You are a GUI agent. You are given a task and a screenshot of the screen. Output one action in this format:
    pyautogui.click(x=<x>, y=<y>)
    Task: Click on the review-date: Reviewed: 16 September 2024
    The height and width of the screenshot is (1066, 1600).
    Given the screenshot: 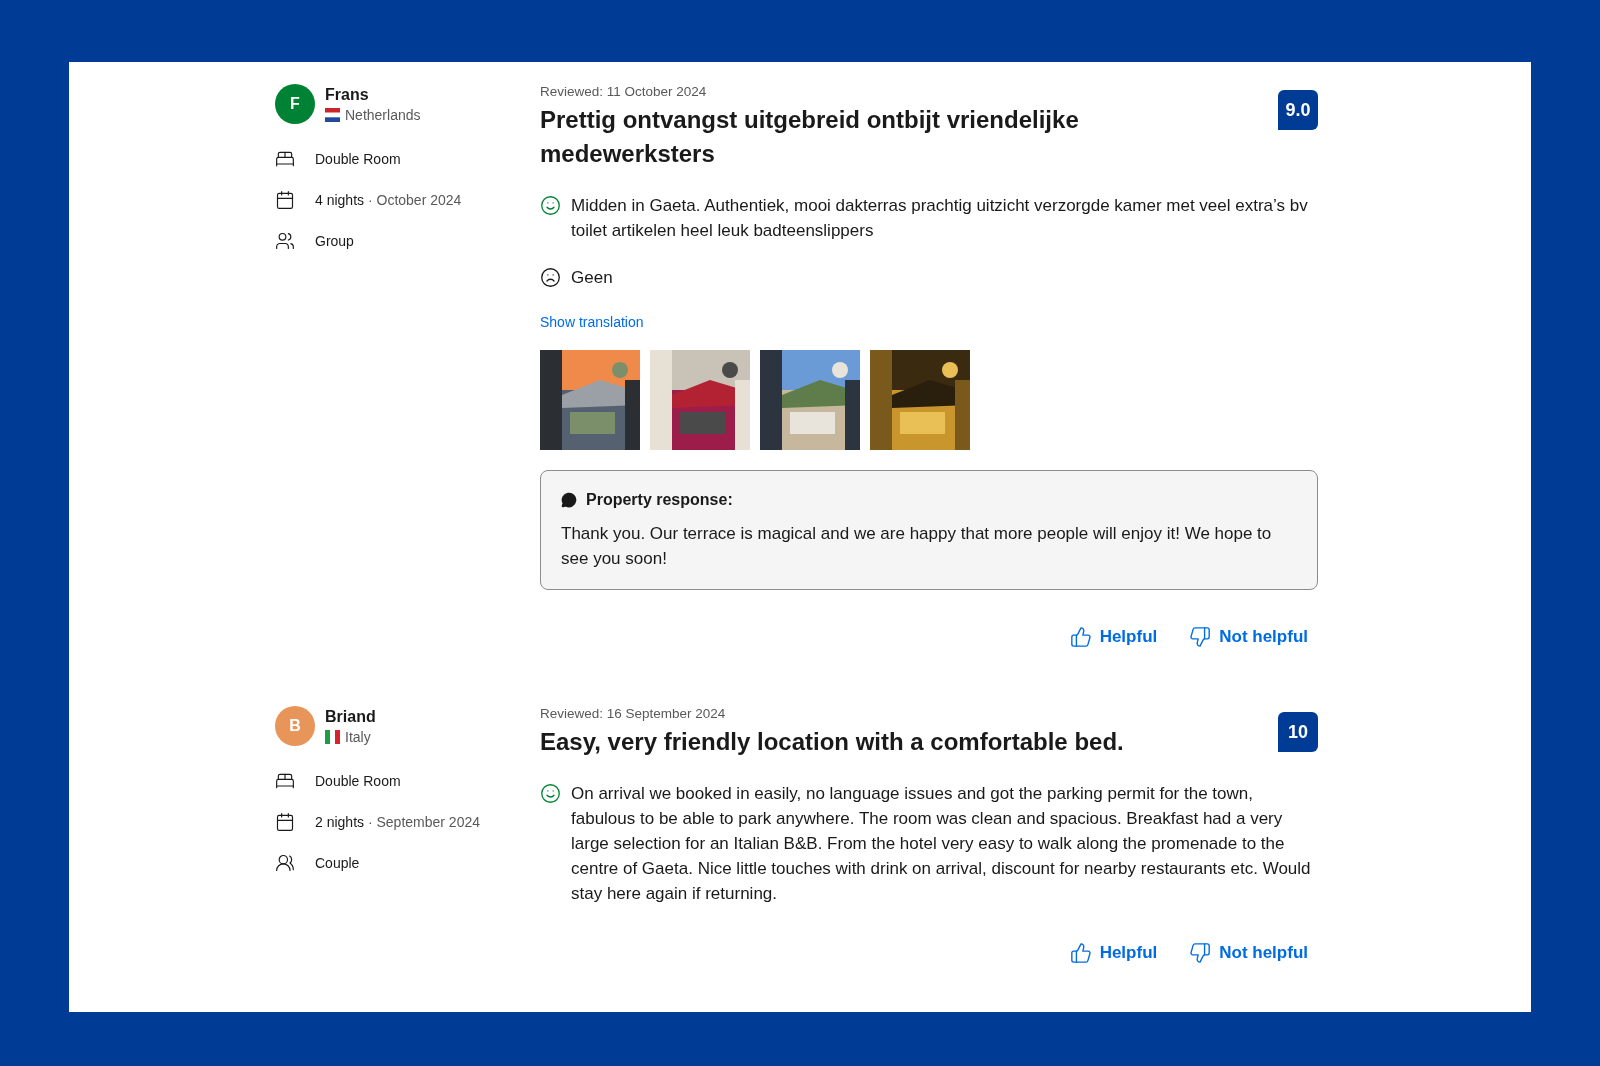 What is the action you would take?
    pyautogui.click(x=633, y=713)
    